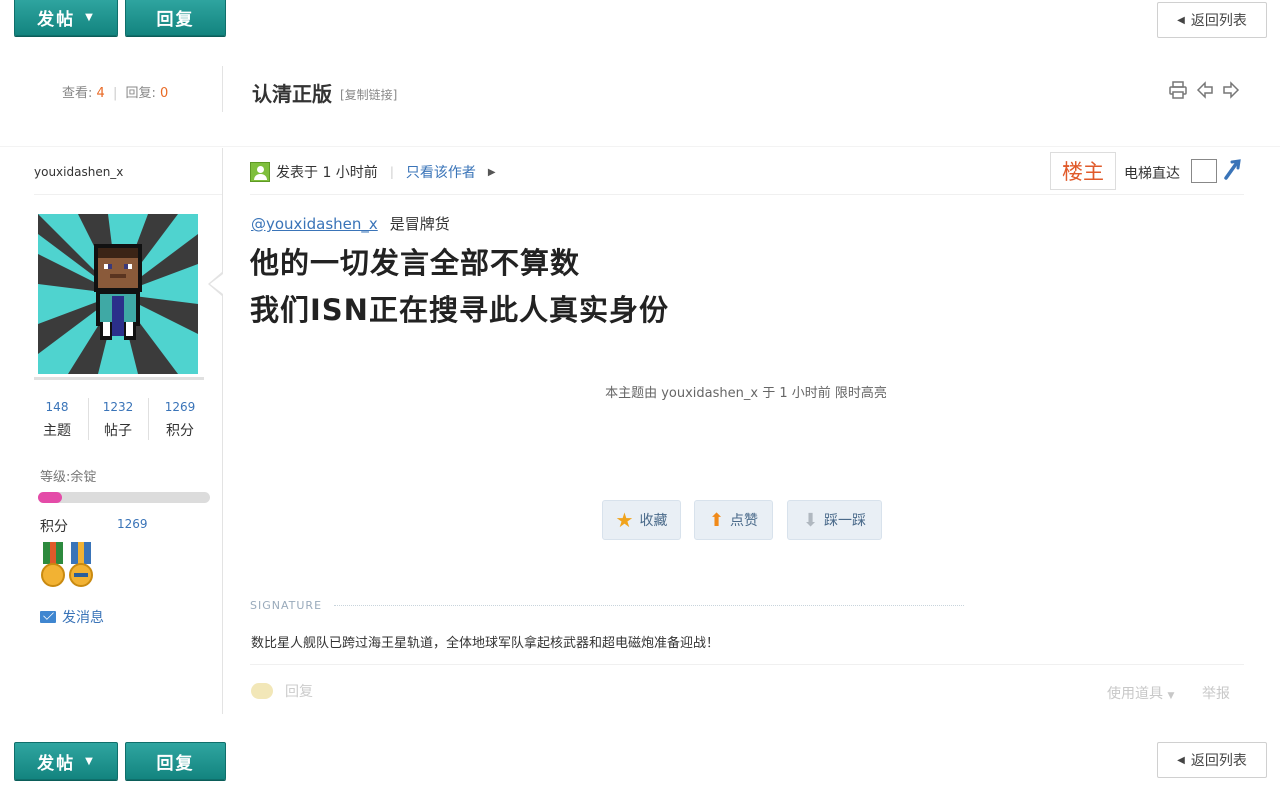 The image size is (1280, 799). I want to click on online-user-icon, so click(260, 172).